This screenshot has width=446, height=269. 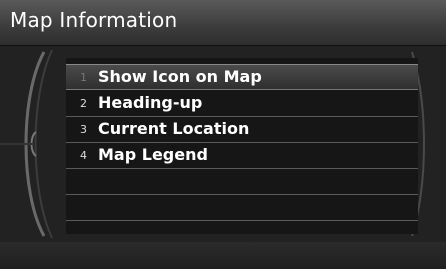 What do you see at coordinates (242, 220) in the screenshot?
I see `row-divider` at bounding box center [242, 220].